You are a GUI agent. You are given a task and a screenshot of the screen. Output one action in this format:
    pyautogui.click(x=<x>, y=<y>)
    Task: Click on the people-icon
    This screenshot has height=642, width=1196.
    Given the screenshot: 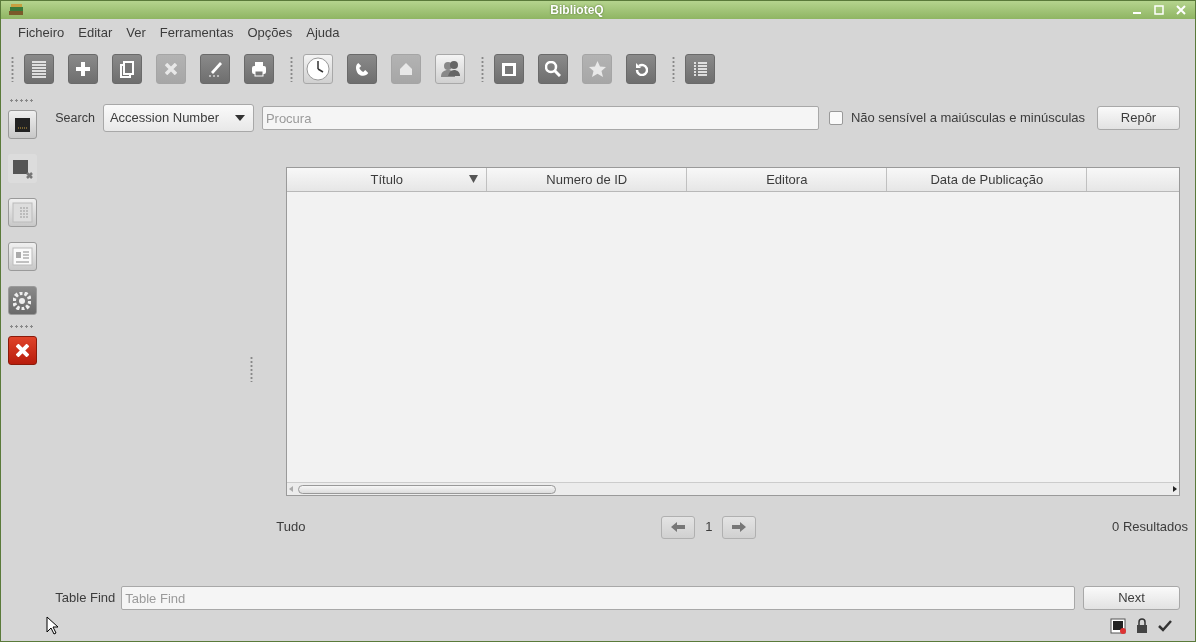 What is the action you would take?
    pyautogui.click(x=450, y=69)
    